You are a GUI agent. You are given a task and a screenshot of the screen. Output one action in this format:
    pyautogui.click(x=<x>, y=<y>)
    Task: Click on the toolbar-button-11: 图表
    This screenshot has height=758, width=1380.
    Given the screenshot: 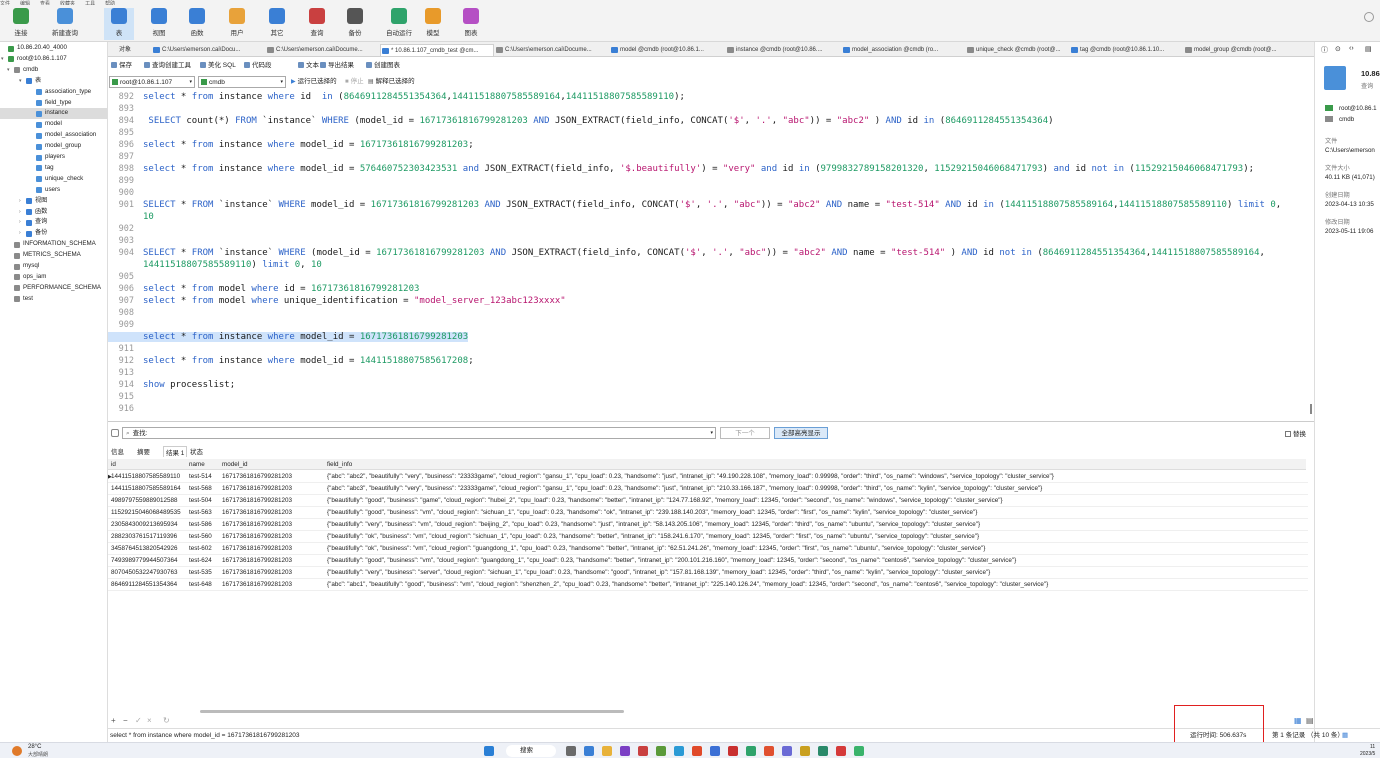 What is the action you would take?
    pyautogui.click(x=471, y=24)
    